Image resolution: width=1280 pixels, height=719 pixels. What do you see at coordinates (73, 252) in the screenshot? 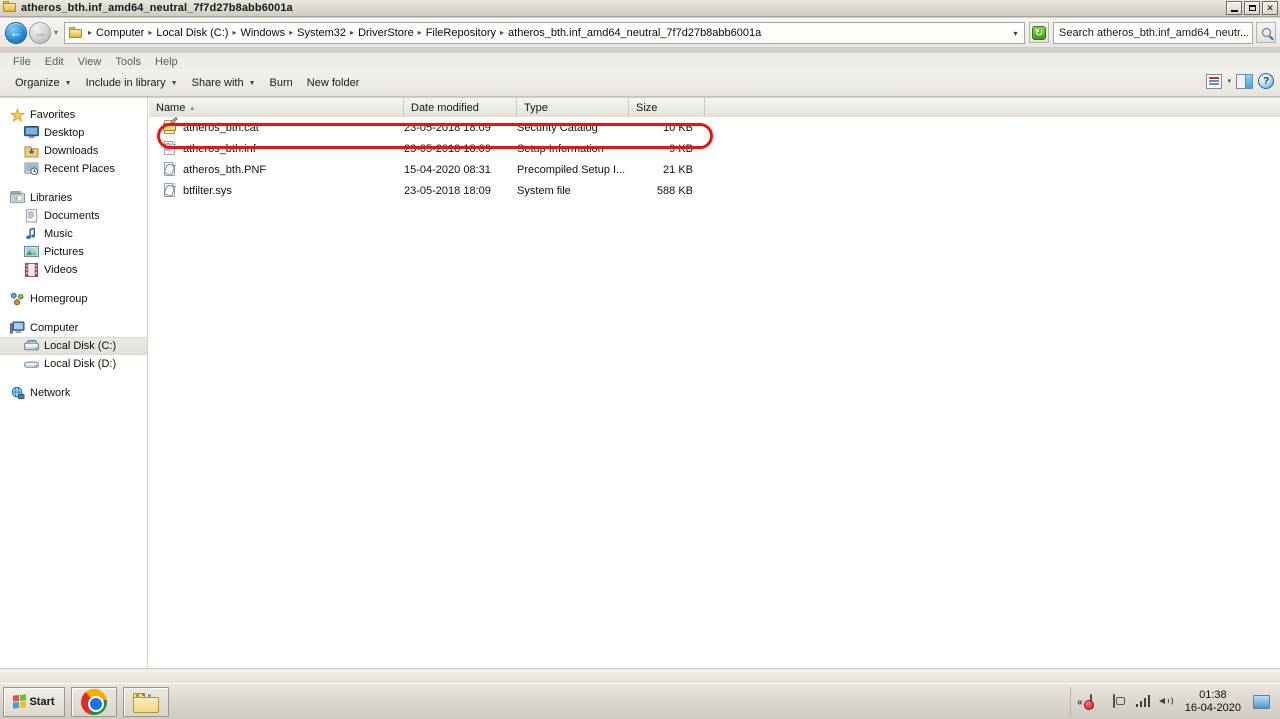
I see `sidebar-item-pictures: Pictures` at bounding box center [73, 252].